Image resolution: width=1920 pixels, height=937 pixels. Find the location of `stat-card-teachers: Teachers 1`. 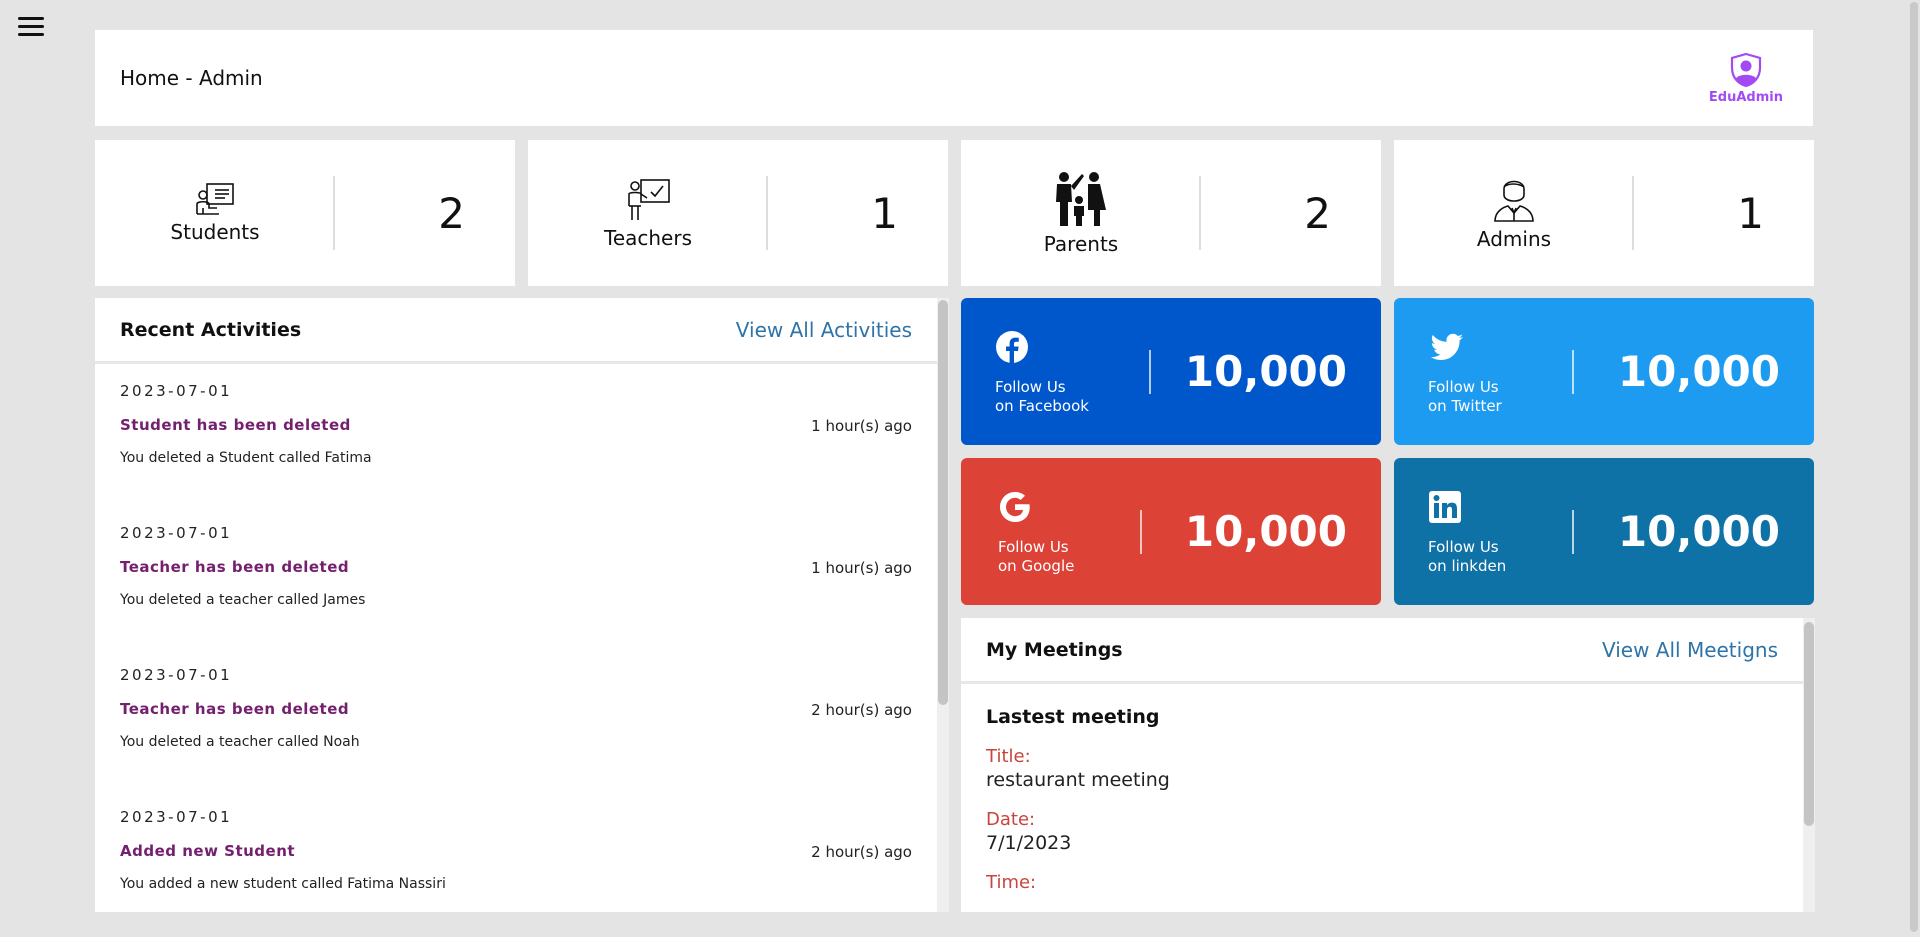

stat-card-teachers: Teachers 1 is located at coordinates (738, 213).